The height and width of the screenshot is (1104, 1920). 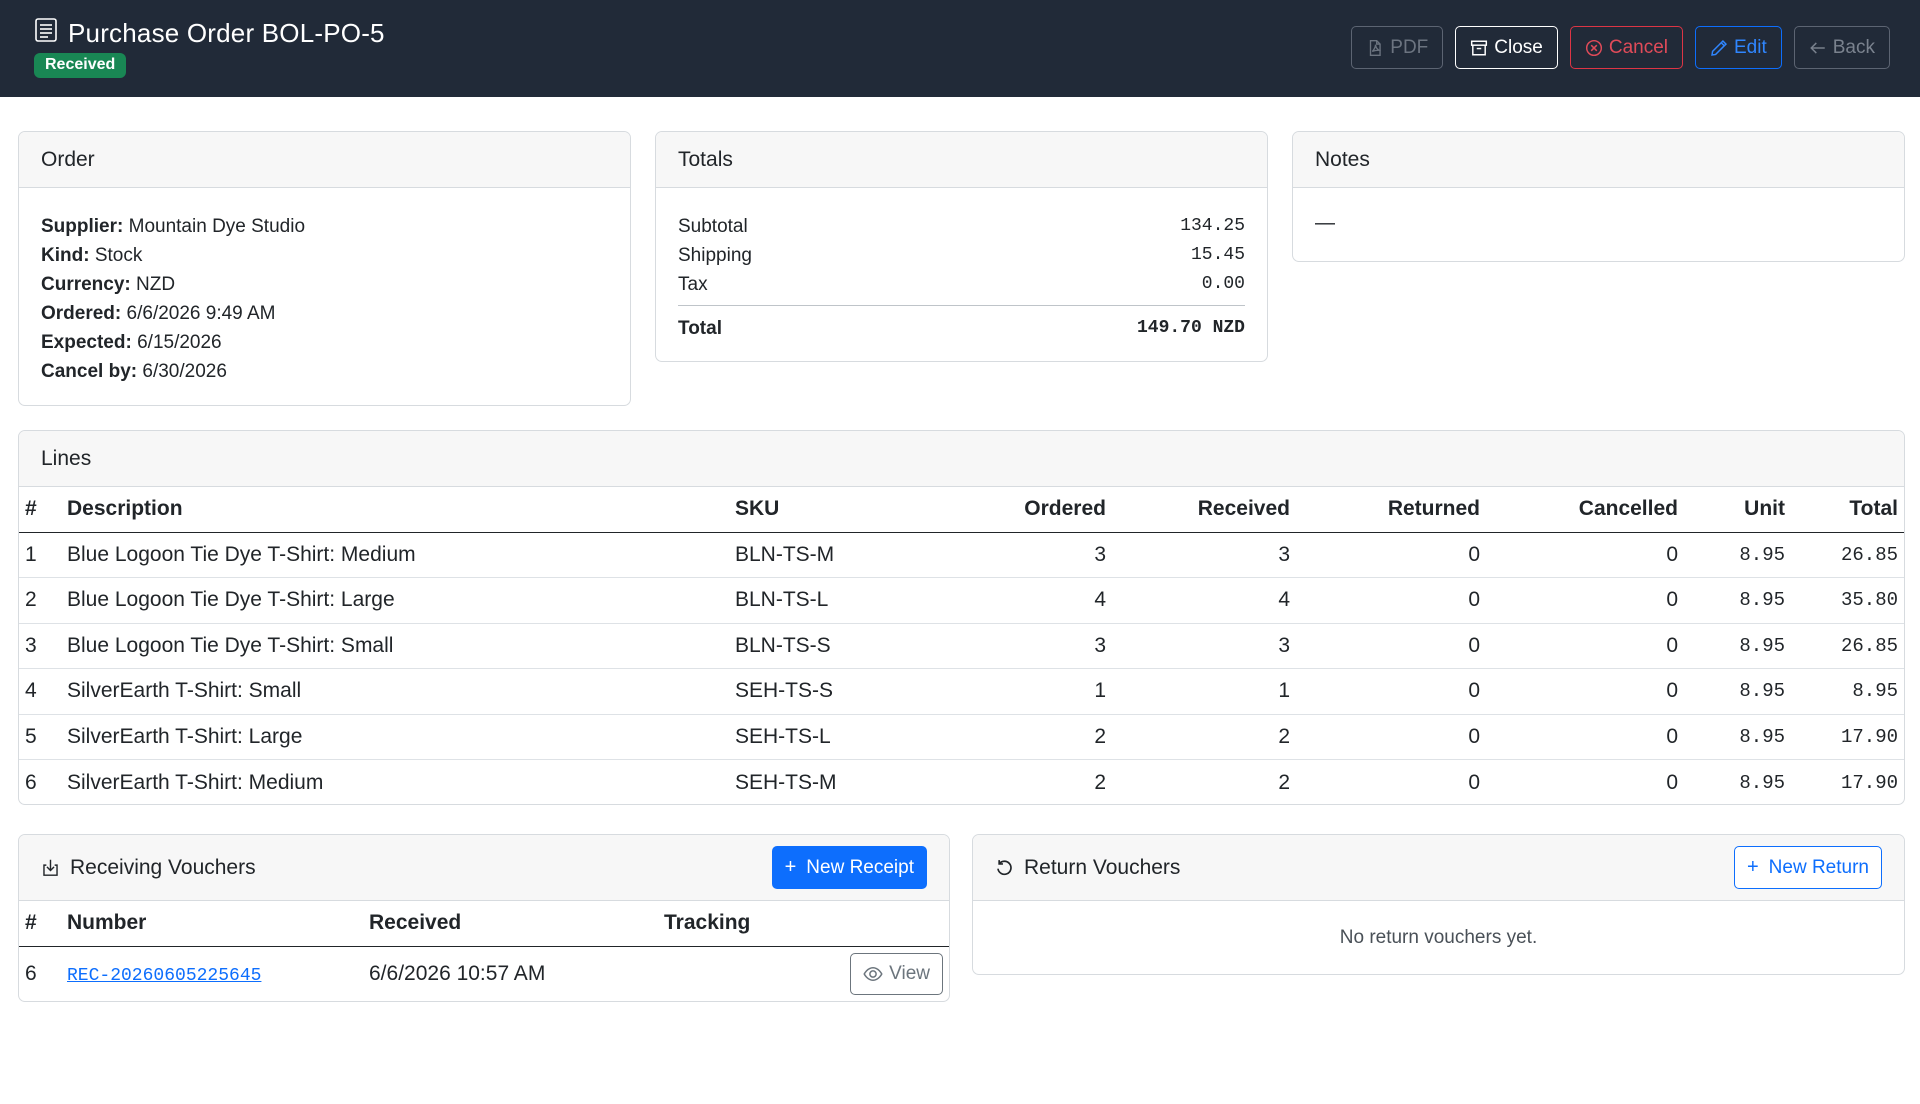 What do you see at coordinates (195, 782) in the screenshot?
I see `cell-description: SilverEarth T-Shirt: Medium` at bounding box center [195, 782].